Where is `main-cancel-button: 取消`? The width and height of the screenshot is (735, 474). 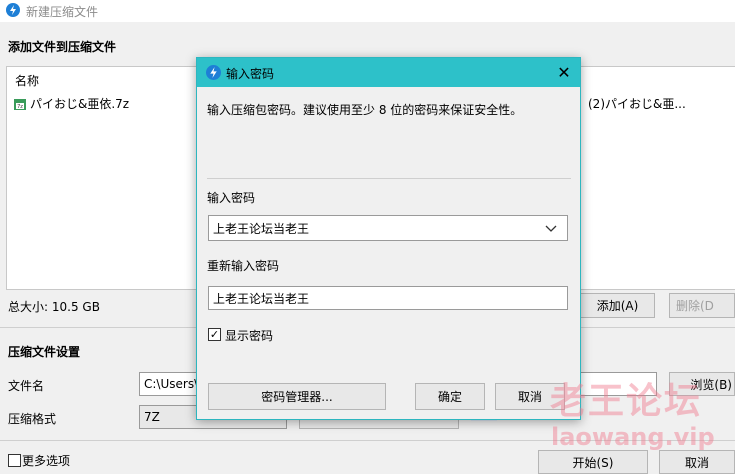 main-cancel-button: 取消 is located at coordinates (697, 462).